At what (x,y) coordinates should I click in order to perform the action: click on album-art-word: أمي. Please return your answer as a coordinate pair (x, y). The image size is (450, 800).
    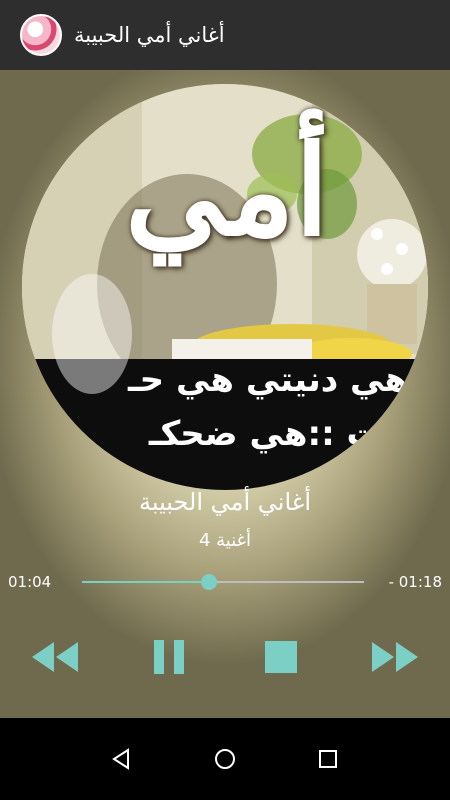
    Looking at the image, I should click on (227, 191).